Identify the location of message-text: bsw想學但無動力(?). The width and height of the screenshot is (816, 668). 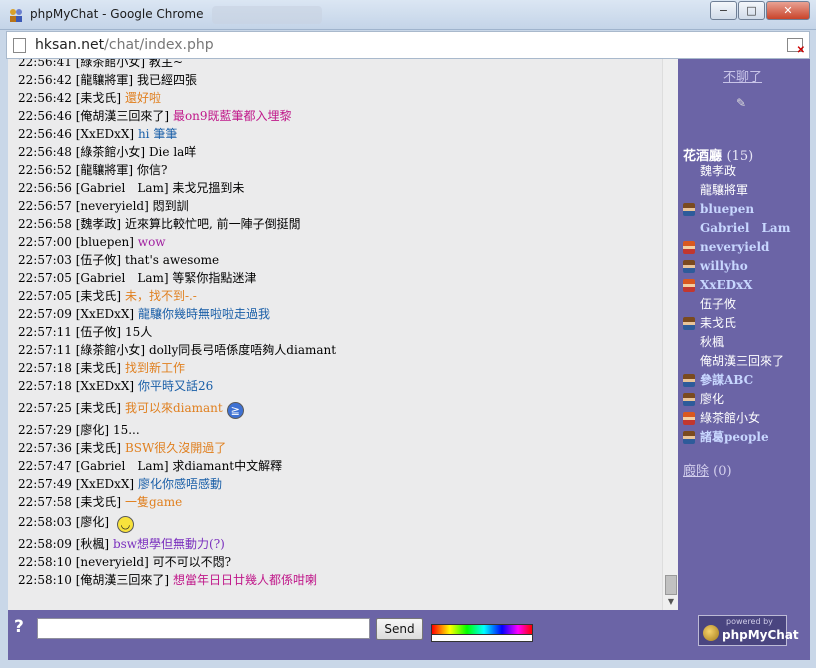
(168, 544).